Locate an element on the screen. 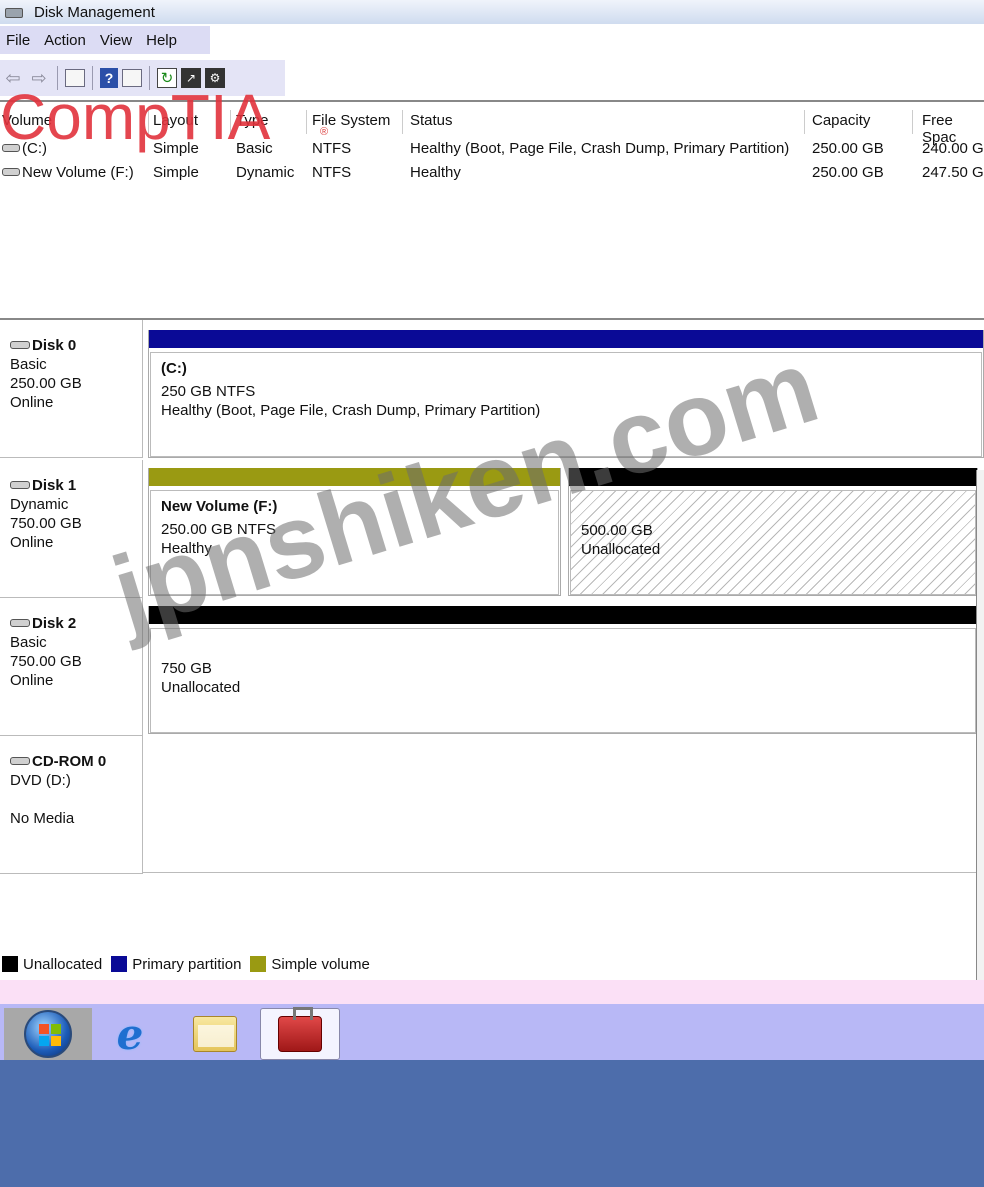 The image size is (984, 1187). partition-unallocated-disk2: 750 GB Unallocated is located at coordinates (563, 670).